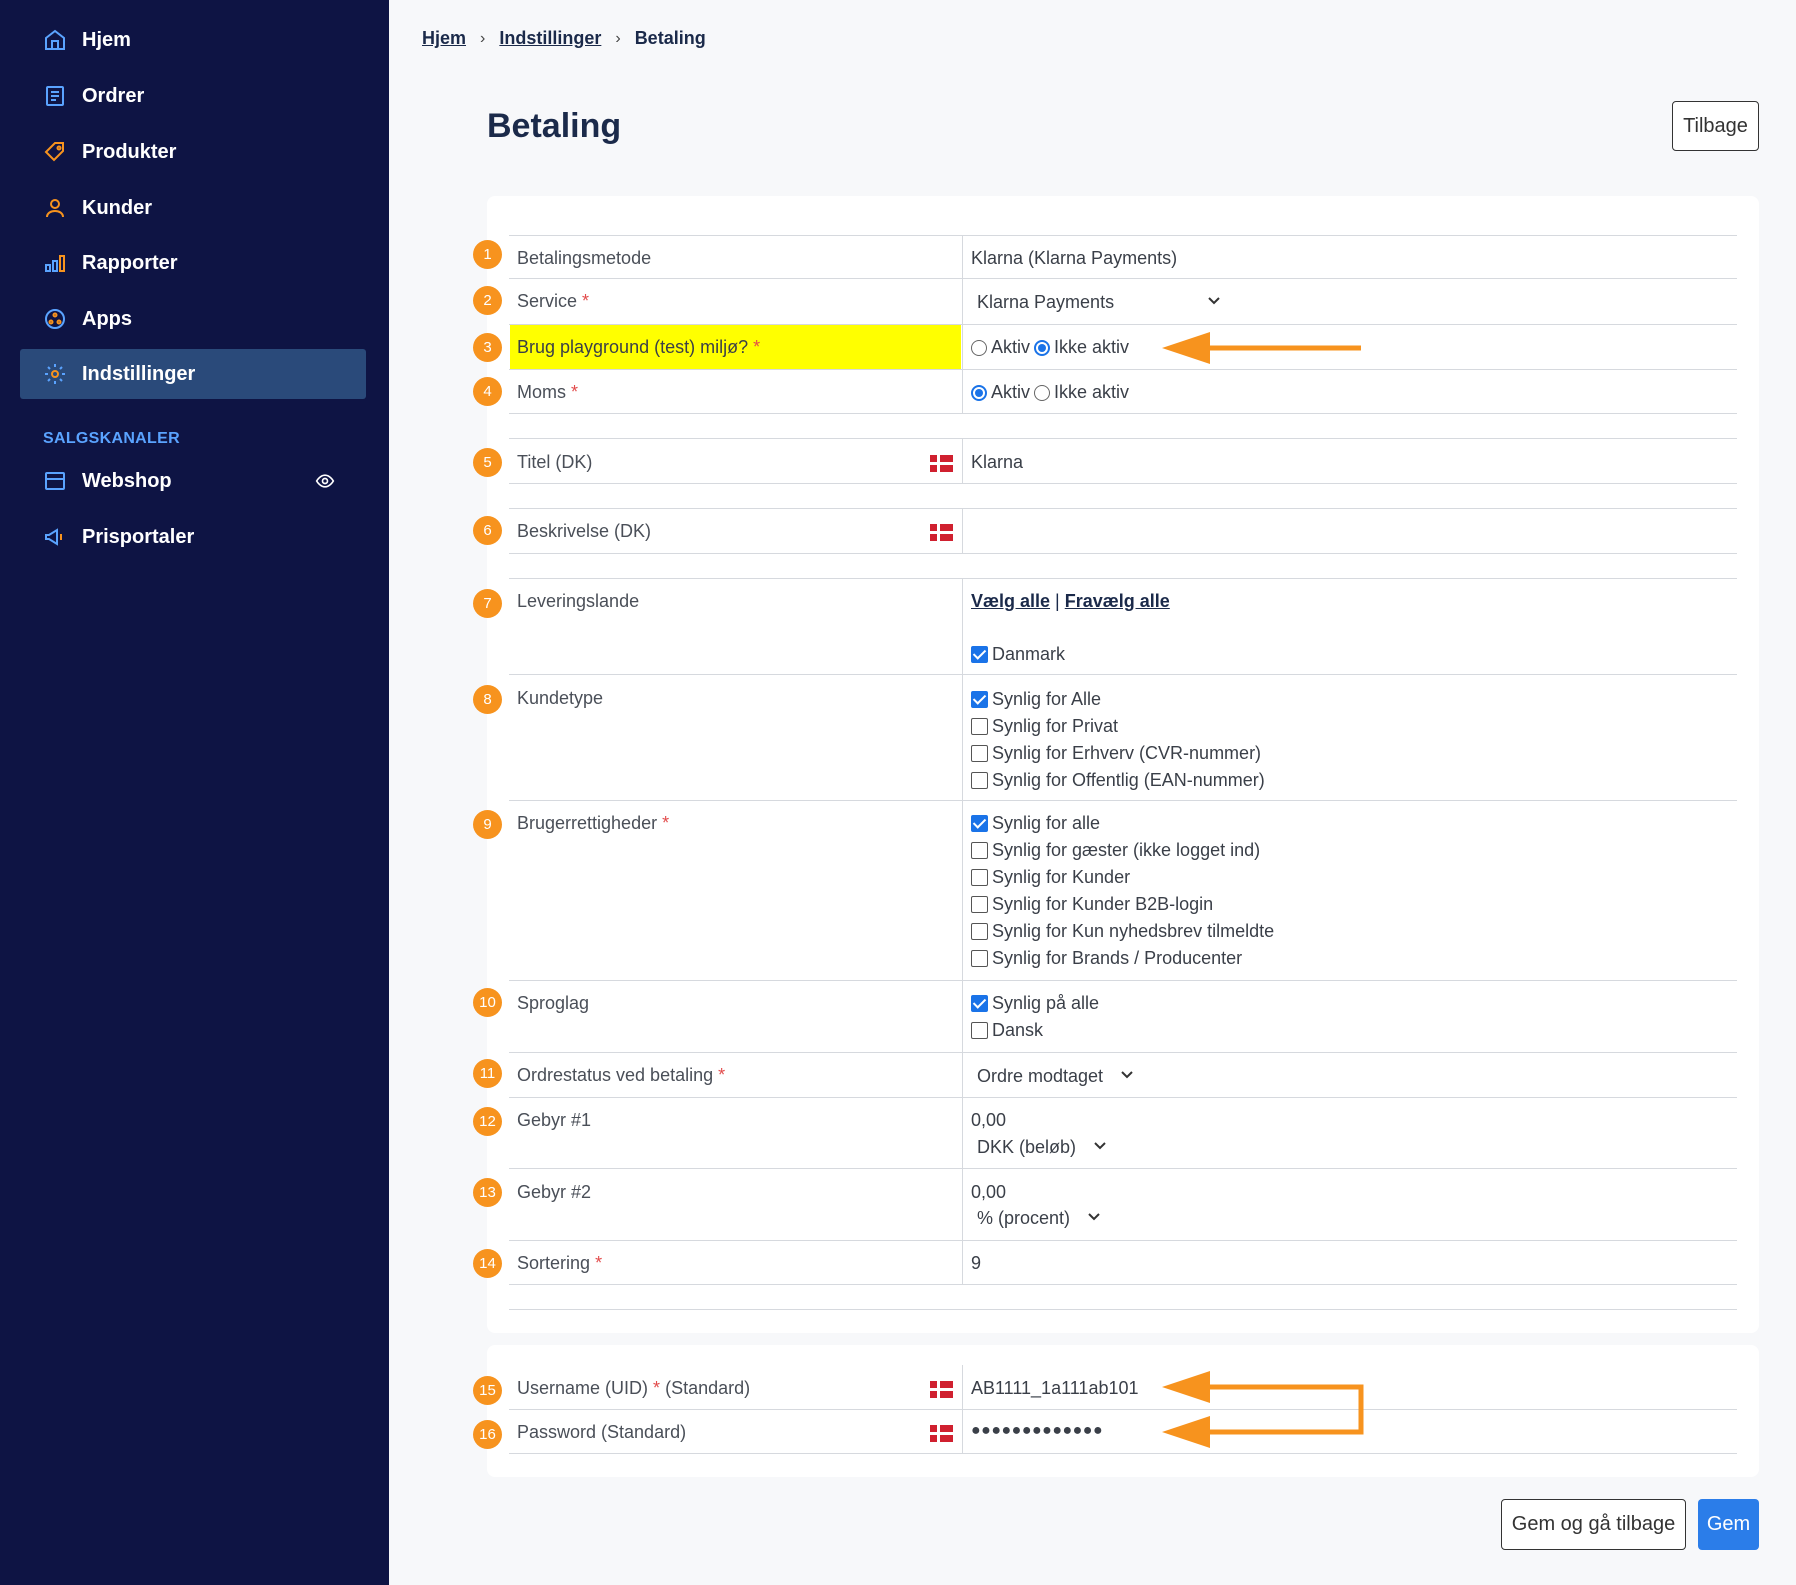  What do you see at coordinates (487, 347) in the screenshot?
I see `step-badge: 3` at bounding box center [487, 347].